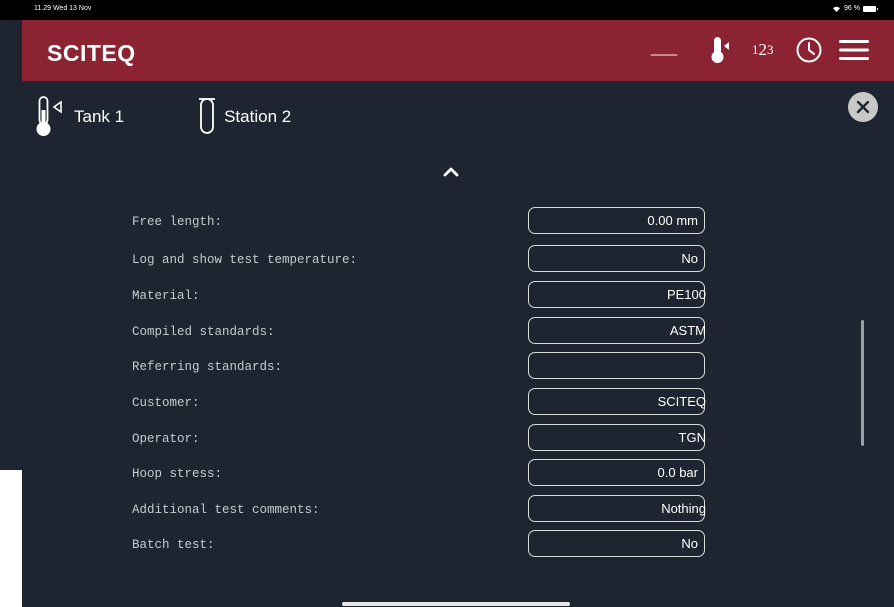  I want to click on field-label: Log and show test temperature:, so click(245, 260).